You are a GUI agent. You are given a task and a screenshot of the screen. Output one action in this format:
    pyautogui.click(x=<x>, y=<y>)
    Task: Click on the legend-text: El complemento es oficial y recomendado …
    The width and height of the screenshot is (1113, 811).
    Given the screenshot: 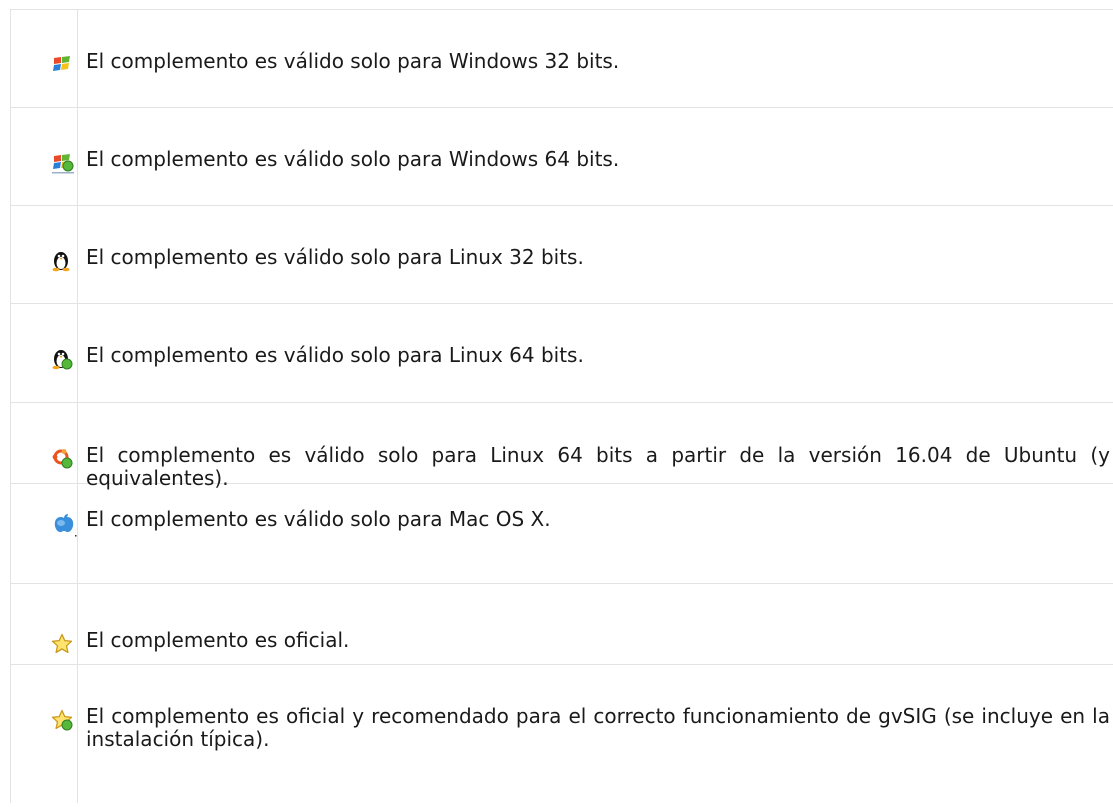 What is the action you would take?
    pyautogui.click(x=598, y=727)
    